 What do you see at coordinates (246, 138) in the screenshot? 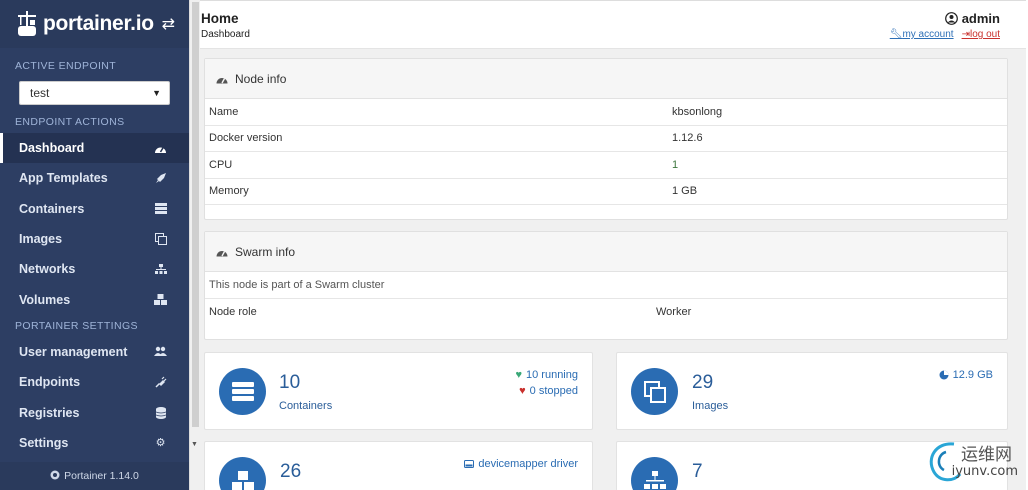
I see `row-label: Docker version` at bounding box center [246, 138].